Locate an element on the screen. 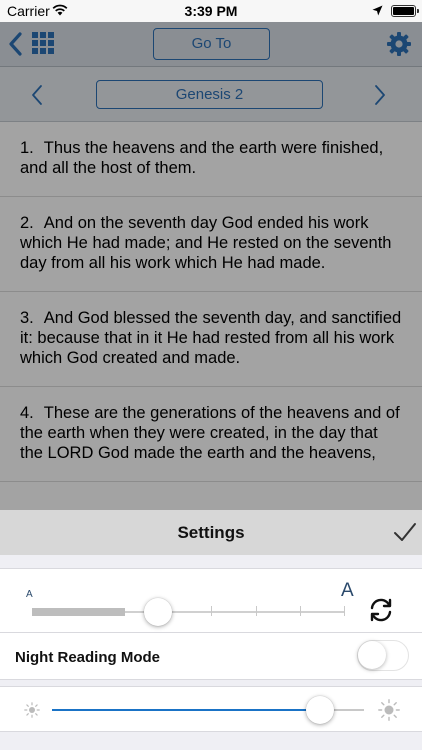 The height and width of the screenshot is (750, 422). small-font-label: A is located at coordinates (29, 594).